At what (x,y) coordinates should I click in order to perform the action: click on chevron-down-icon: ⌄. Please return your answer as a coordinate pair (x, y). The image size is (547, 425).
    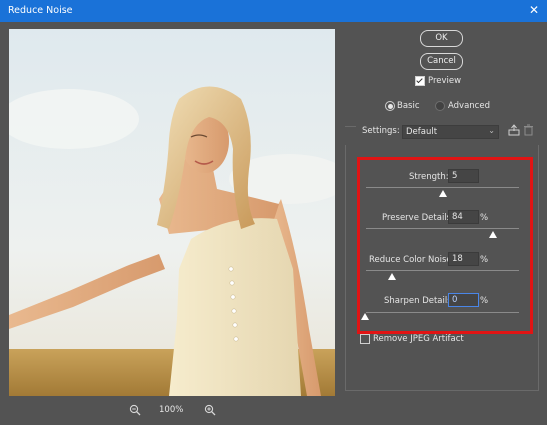
    Looking at the image, I should click on (491, 130).